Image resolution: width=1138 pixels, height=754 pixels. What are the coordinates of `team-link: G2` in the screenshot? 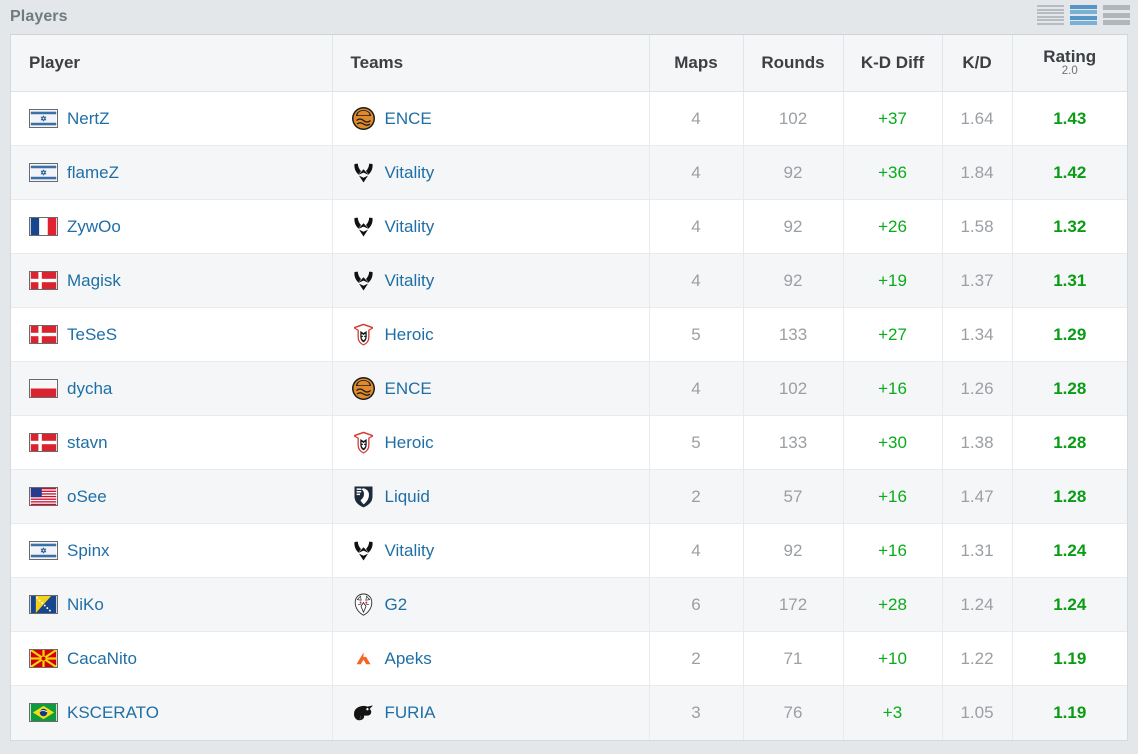 It's located at (396, 605).